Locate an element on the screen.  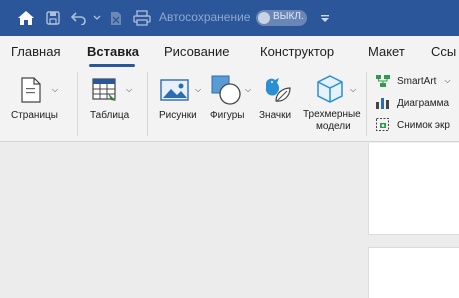
home-icon is located at coordinates (26, 18).